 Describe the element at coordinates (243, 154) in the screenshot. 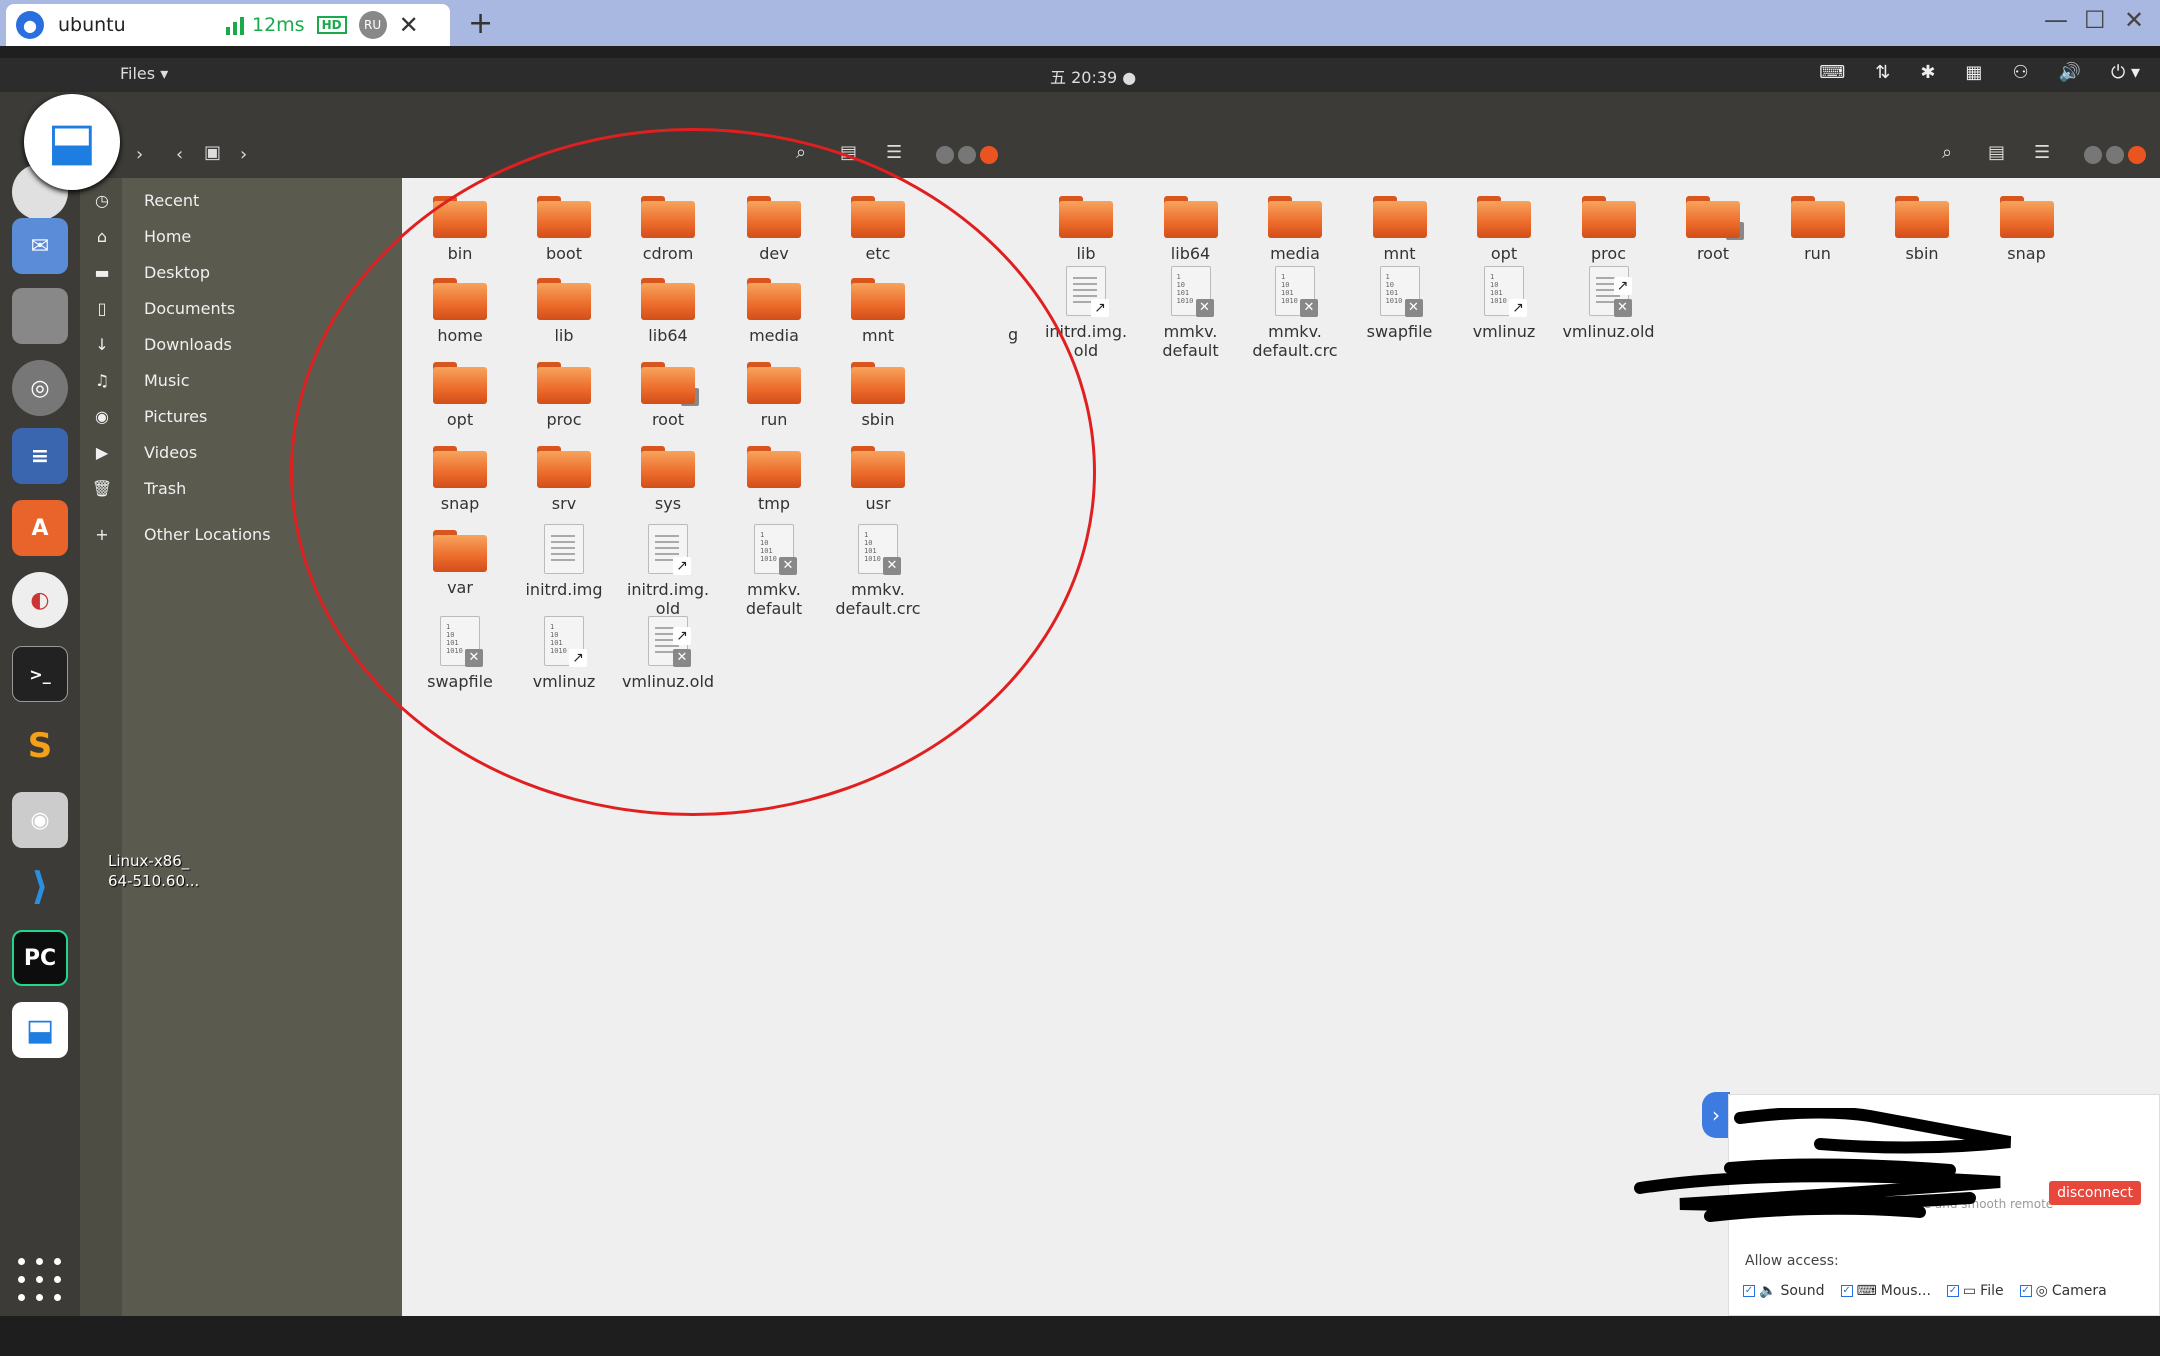

I see `forward-small-icon: ›` at that location.